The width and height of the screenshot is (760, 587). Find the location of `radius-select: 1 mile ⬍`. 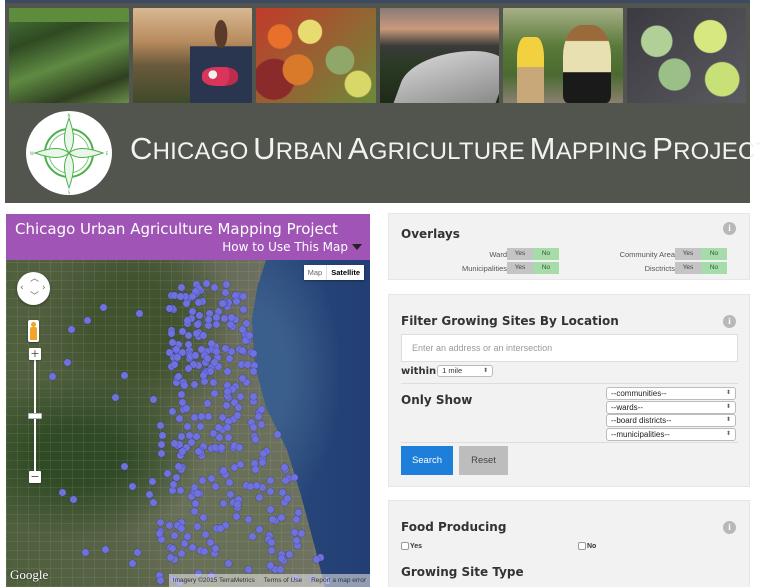

radius-select: 1 mile ⬍ is located at coordinates (465, 371).